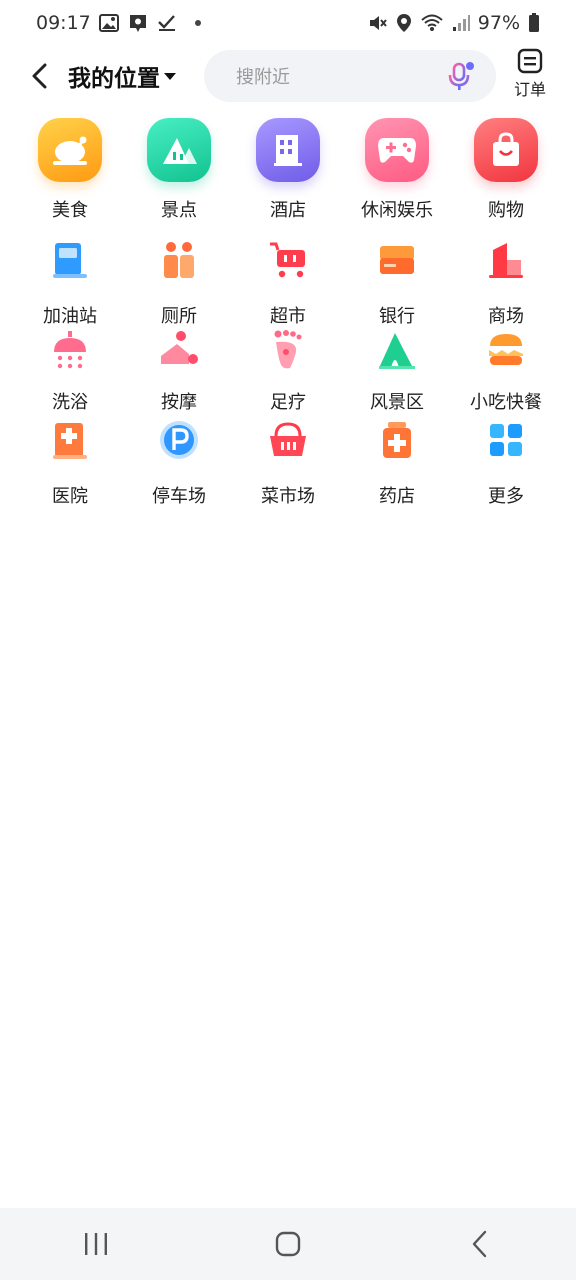 This screenshot has height=1280, width=576. I want to click on category-more: 更多, so click(506, 464).